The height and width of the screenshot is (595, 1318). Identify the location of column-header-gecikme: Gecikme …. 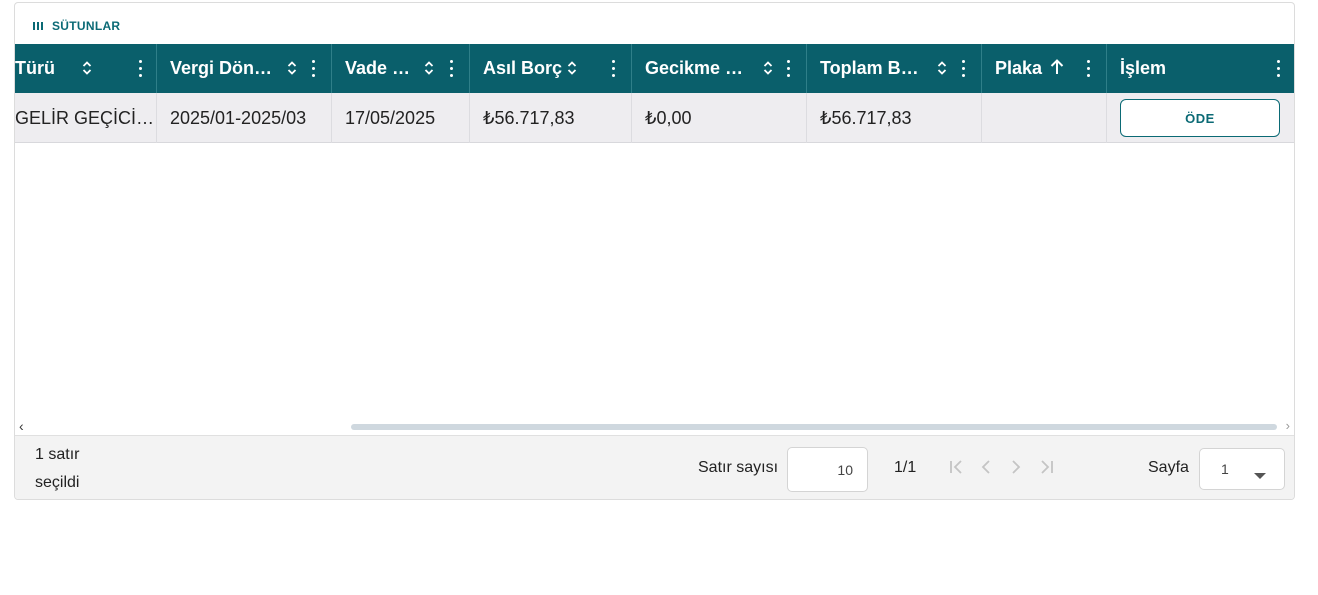
(719, 68).